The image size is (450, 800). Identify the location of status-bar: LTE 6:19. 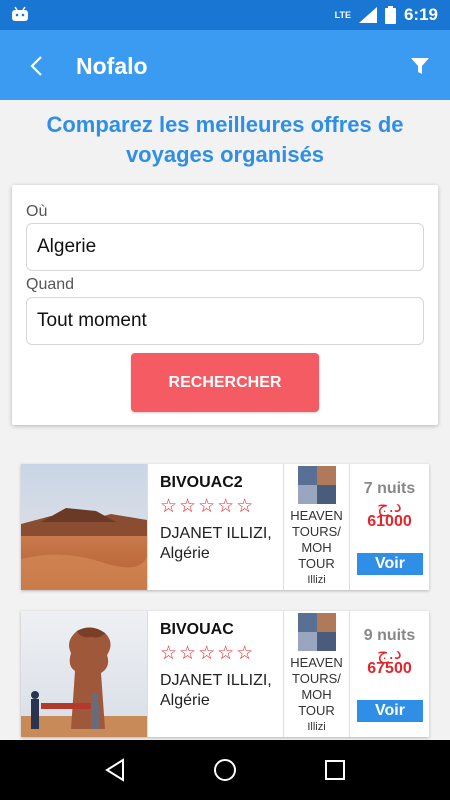
(225, 15).